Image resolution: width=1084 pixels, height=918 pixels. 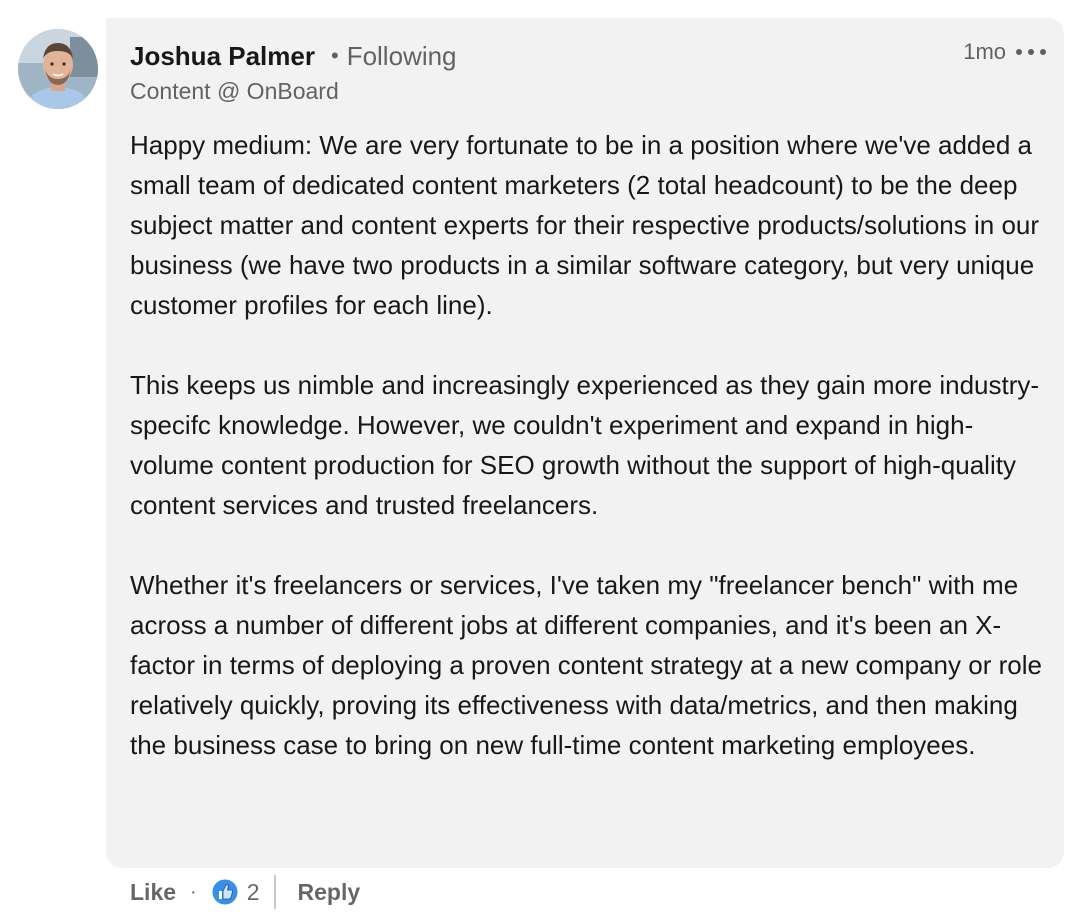 I want to click on more-options-button, so click(x=1031, y=52).